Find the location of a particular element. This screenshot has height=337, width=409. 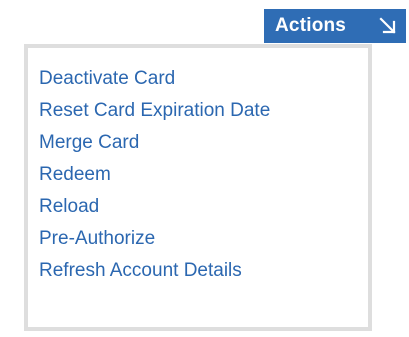

menu-item-redeem: Redeem is located at coordinates (154, 175).